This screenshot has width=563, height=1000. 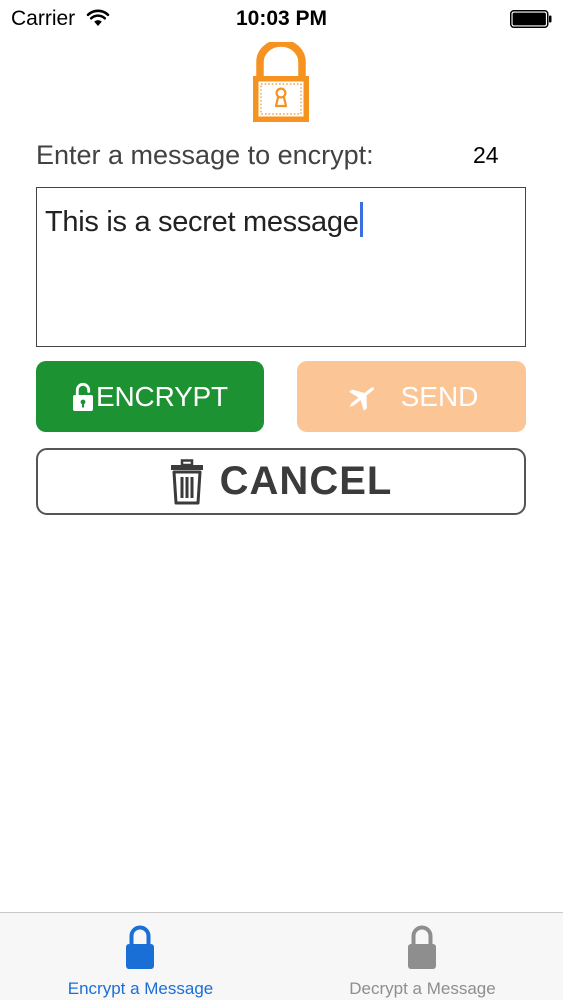 What do you see at coordinates (281, 82) in the screenshot?
I see `padlock-icon` at bounding box center [281, 82].